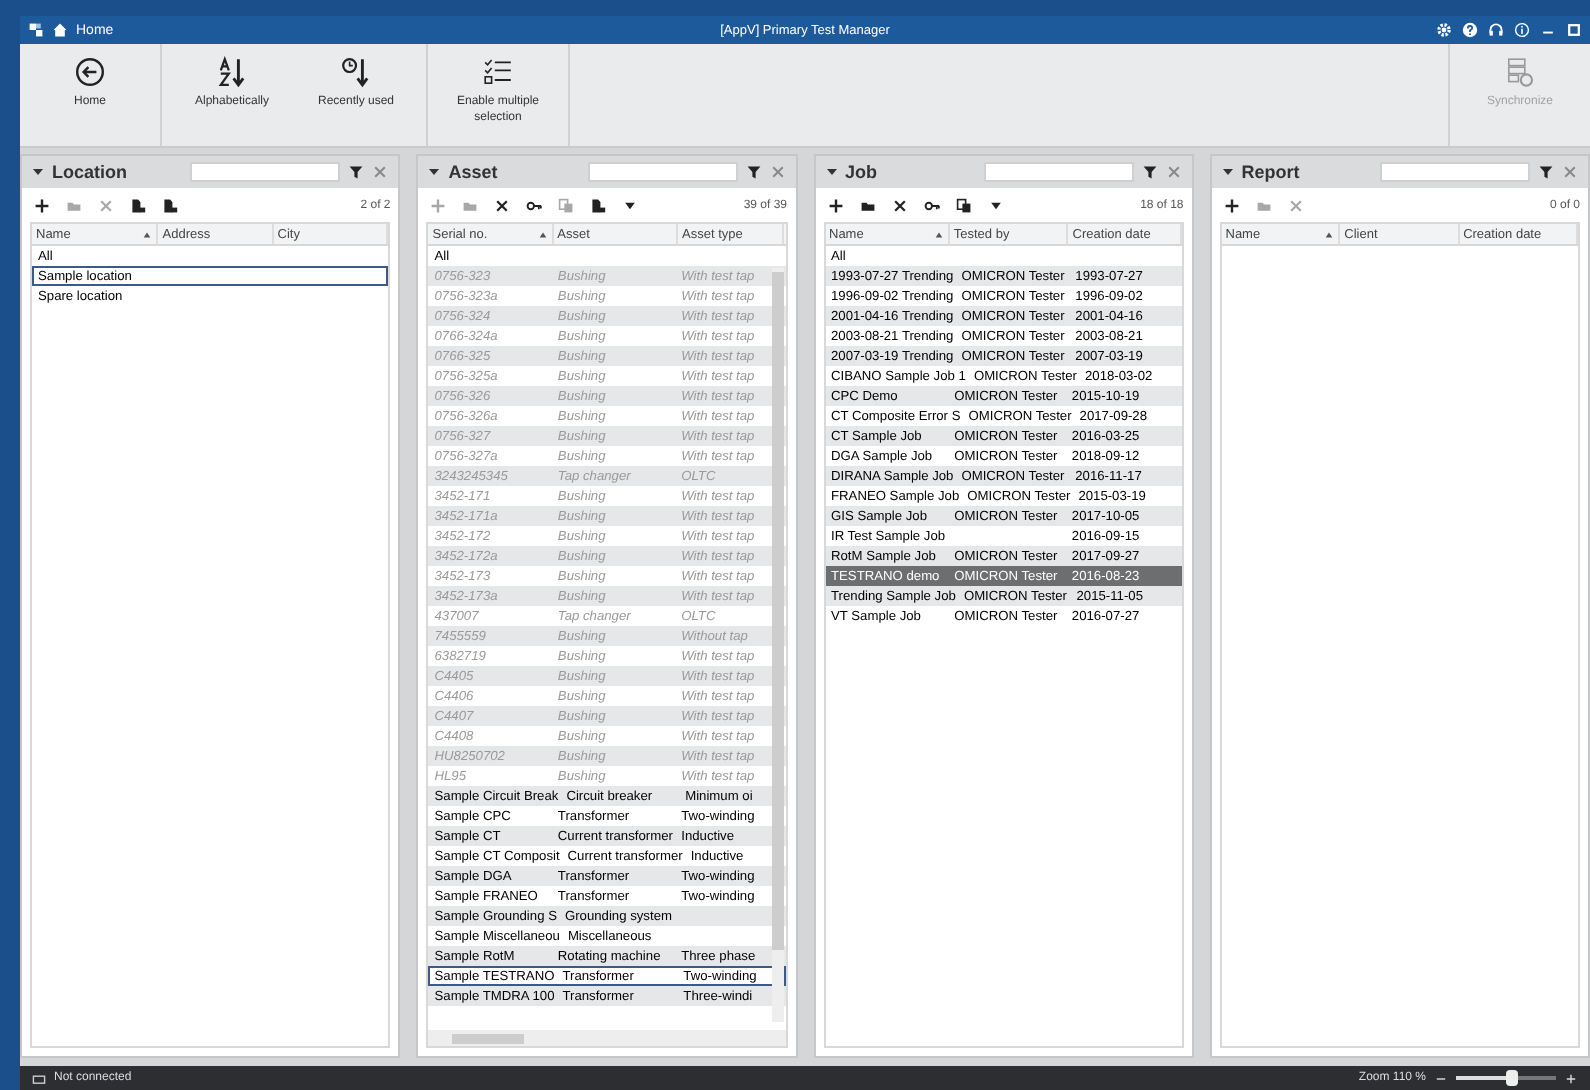 The width and height of the screenshot is (1590, 1090). I want to click on panel-title: Job, so click(861, 172).